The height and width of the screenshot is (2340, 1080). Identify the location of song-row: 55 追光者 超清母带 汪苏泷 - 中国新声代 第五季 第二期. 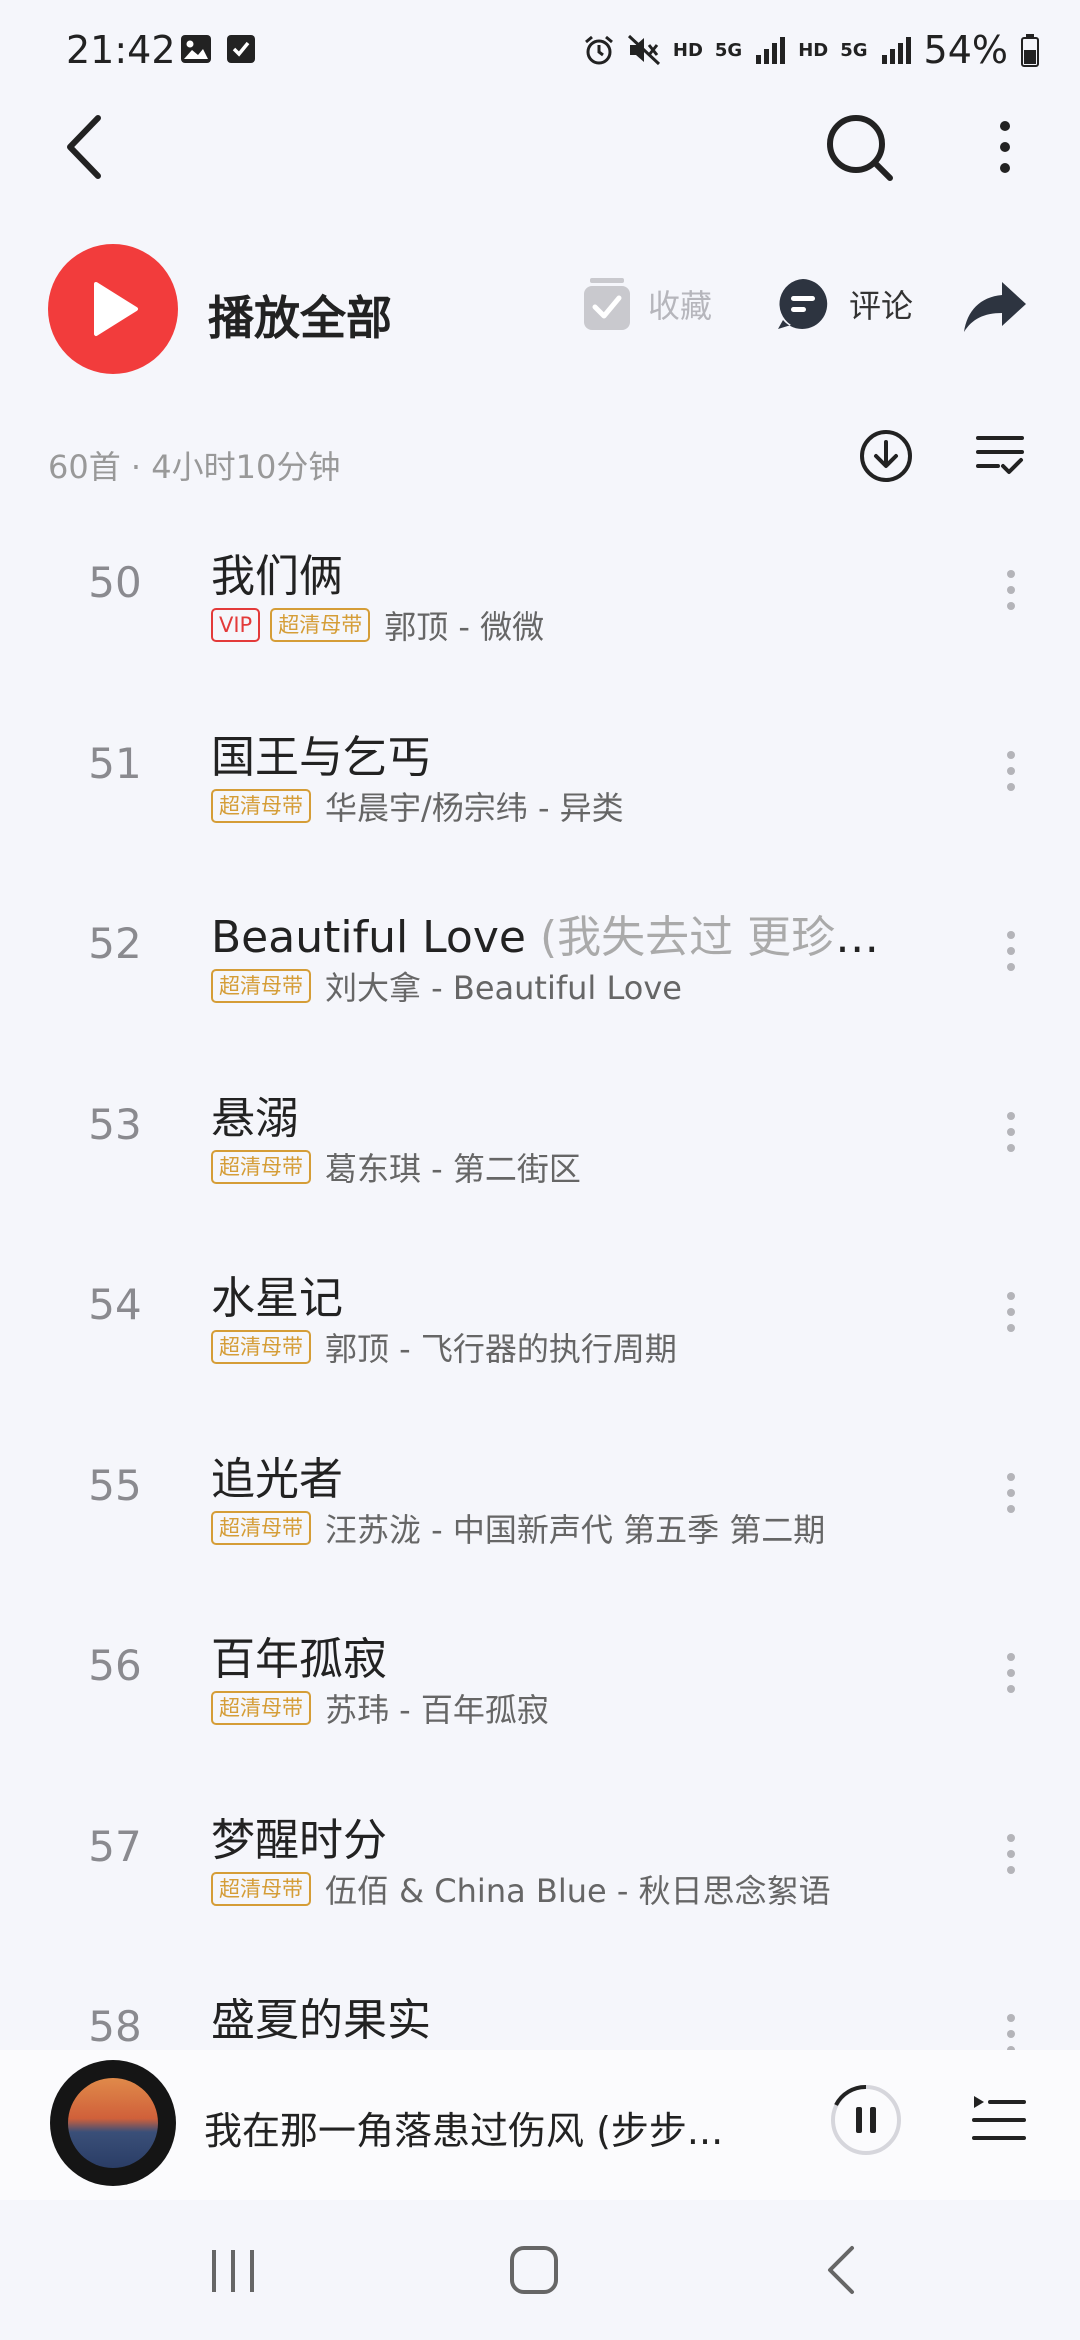
(540, 1513).